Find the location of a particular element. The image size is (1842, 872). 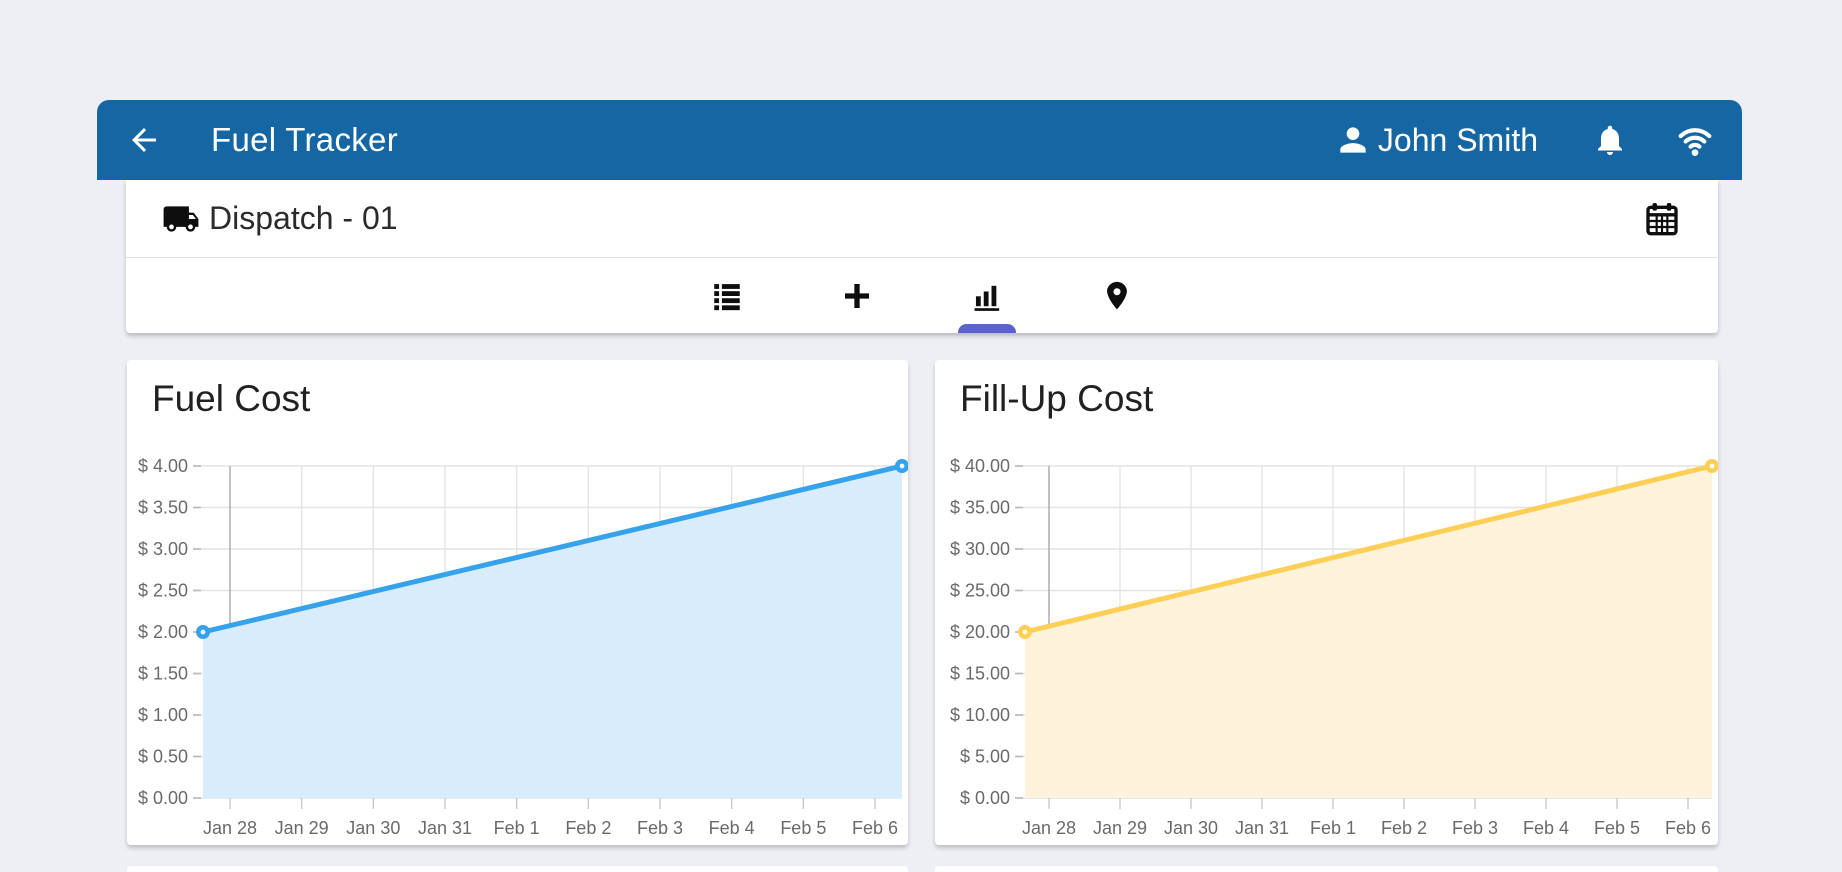

truck-icon is located at coordinates (181, 219).